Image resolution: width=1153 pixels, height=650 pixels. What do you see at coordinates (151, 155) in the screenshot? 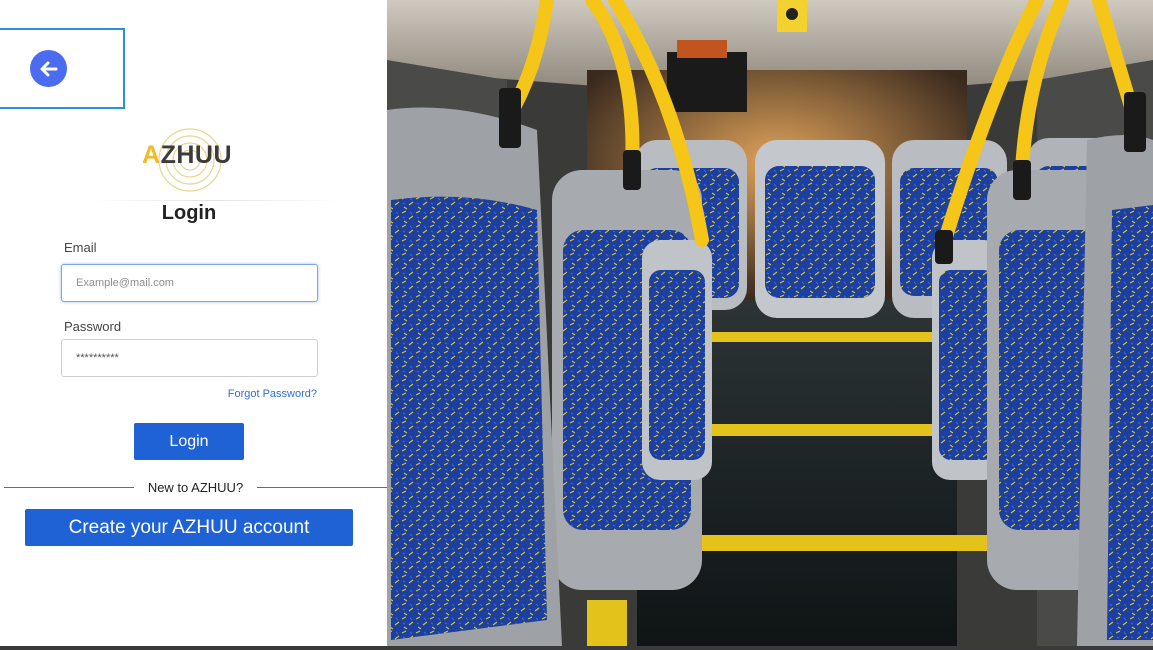
I see `logo-prefix: A` at bounding box center [151, 155].